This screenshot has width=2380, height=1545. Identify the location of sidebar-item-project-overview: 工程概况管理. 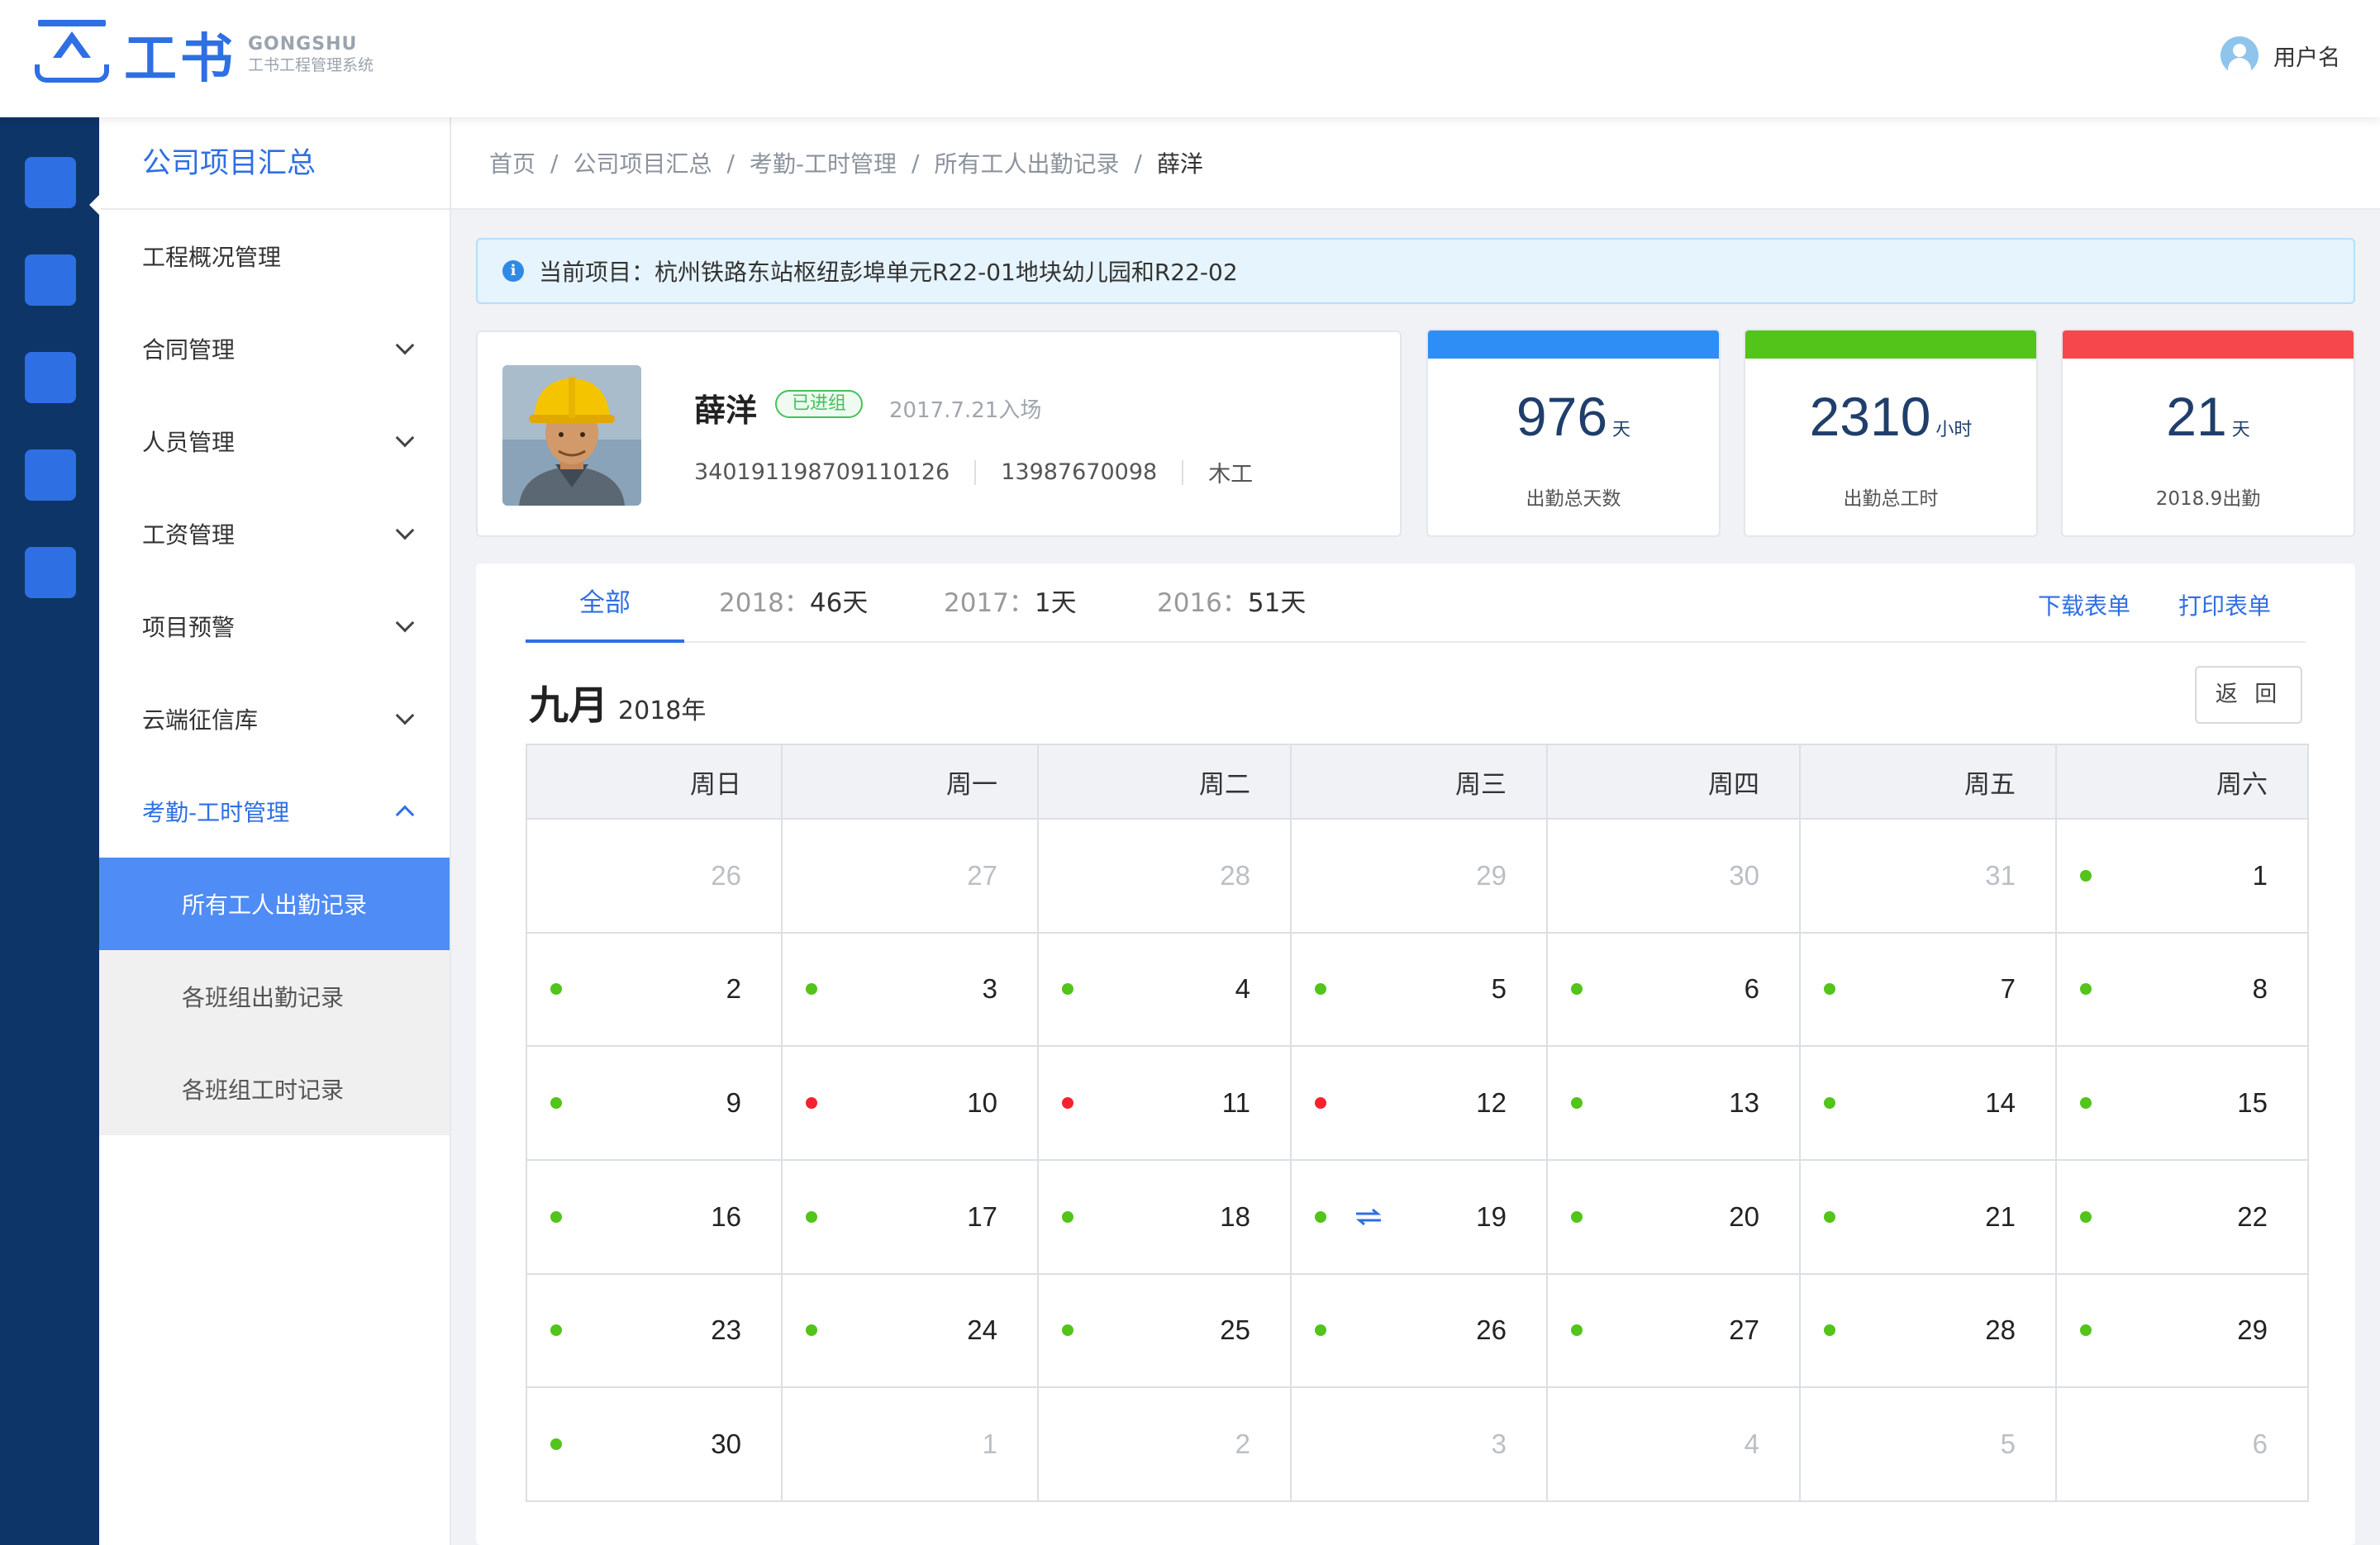
(274, 256).